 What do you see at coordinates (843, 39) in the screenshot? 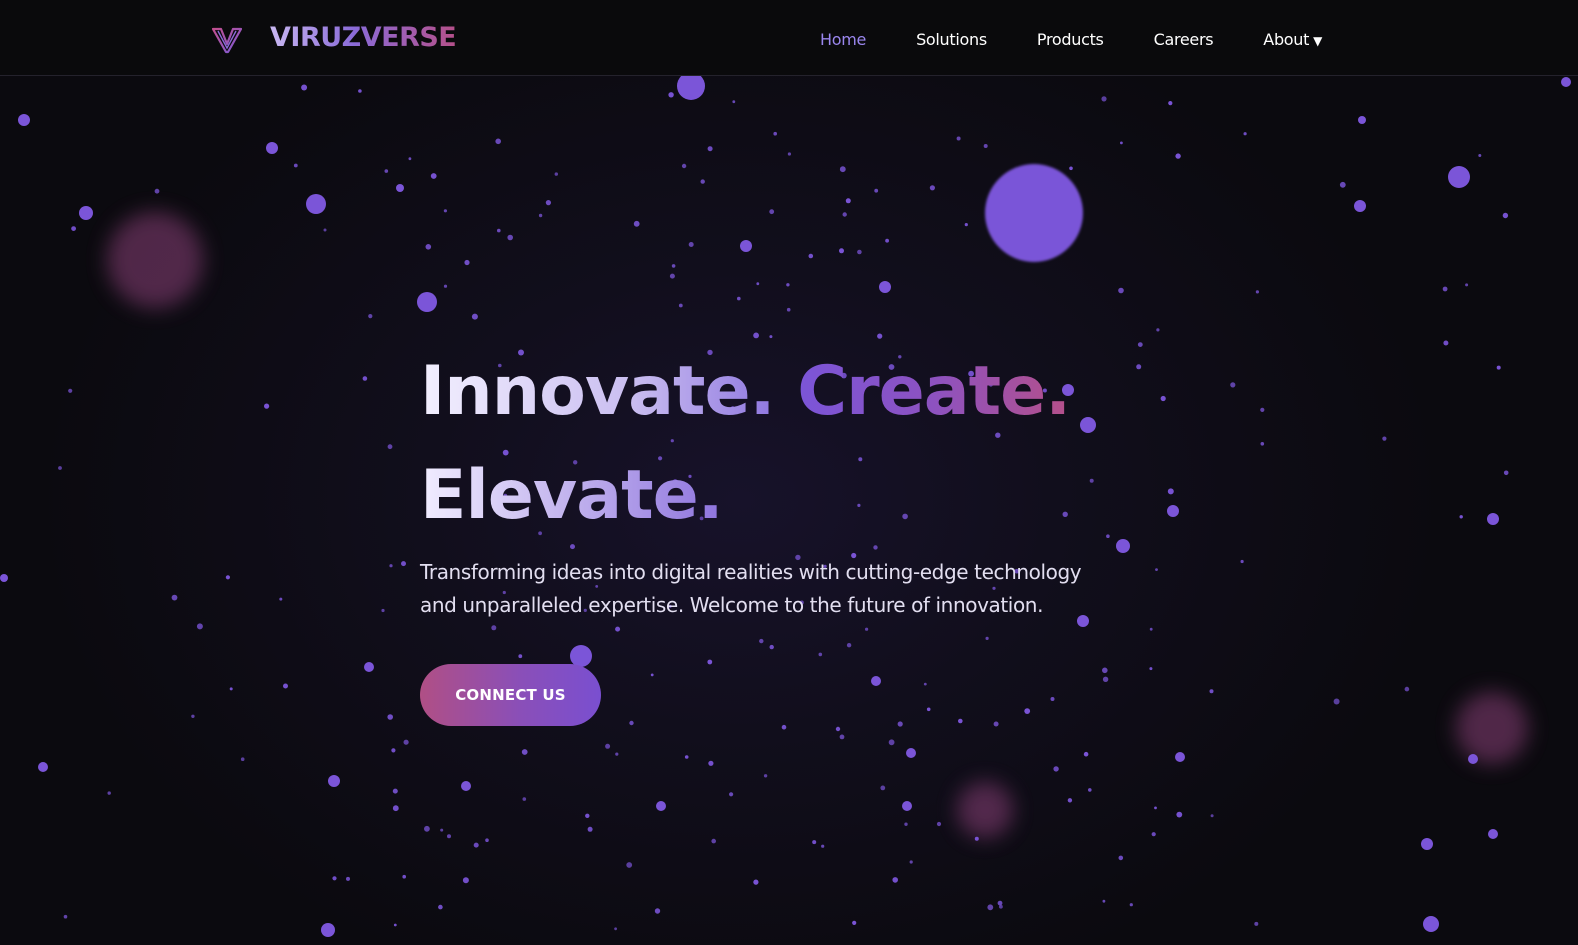
I see `nav-item-home: Home` at bounding box center [843, 39].